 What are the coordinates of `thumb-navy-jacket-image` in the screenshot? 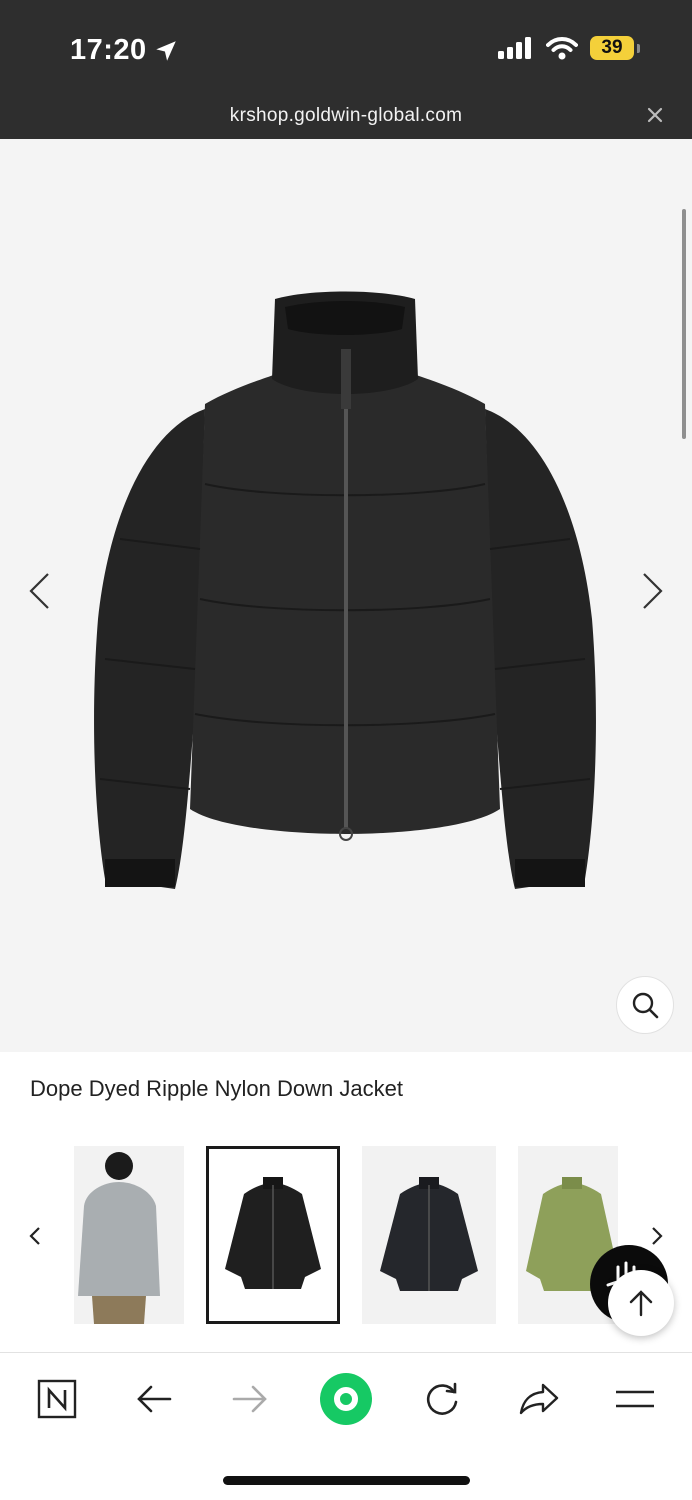 It's located at (429, 1234).